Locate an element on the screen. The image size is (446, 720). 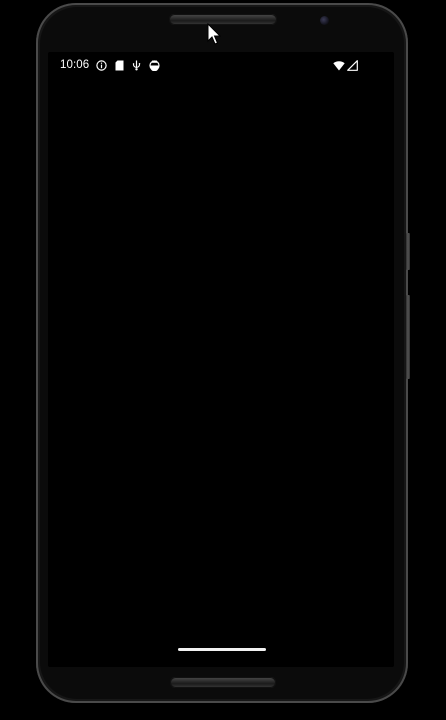
gesture-navigation-handle is located at coordinates (222, 649).